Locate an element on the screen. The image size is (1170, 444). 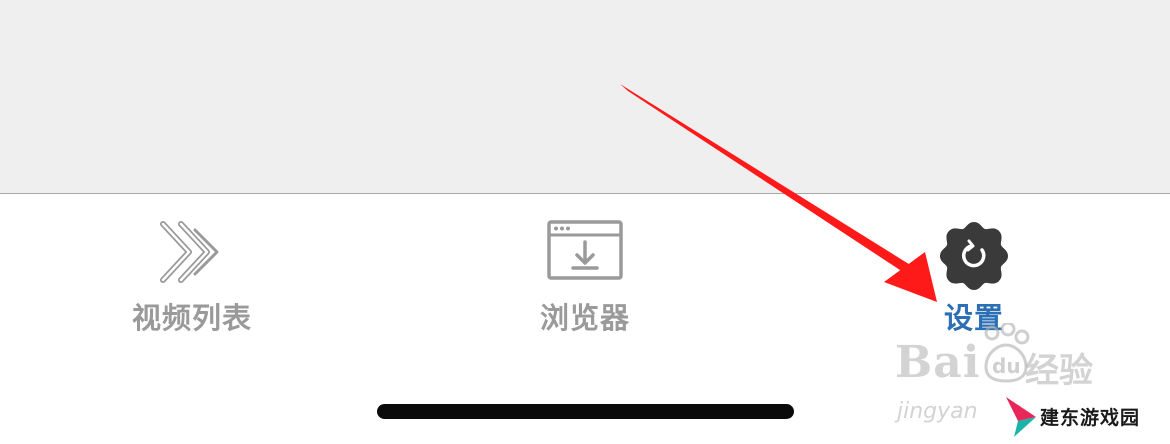
site-watermark: 建东游戏园 is located at coordinates (1086, 417).